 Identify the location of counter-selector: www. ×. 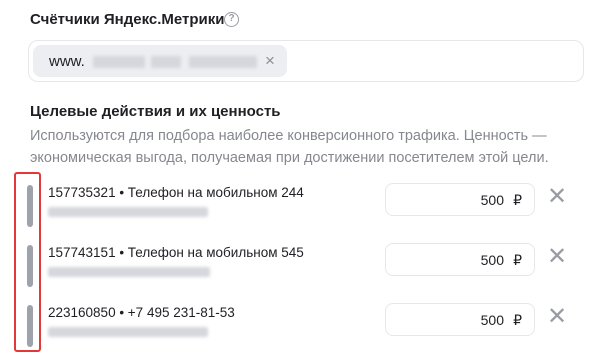
(306, 61).